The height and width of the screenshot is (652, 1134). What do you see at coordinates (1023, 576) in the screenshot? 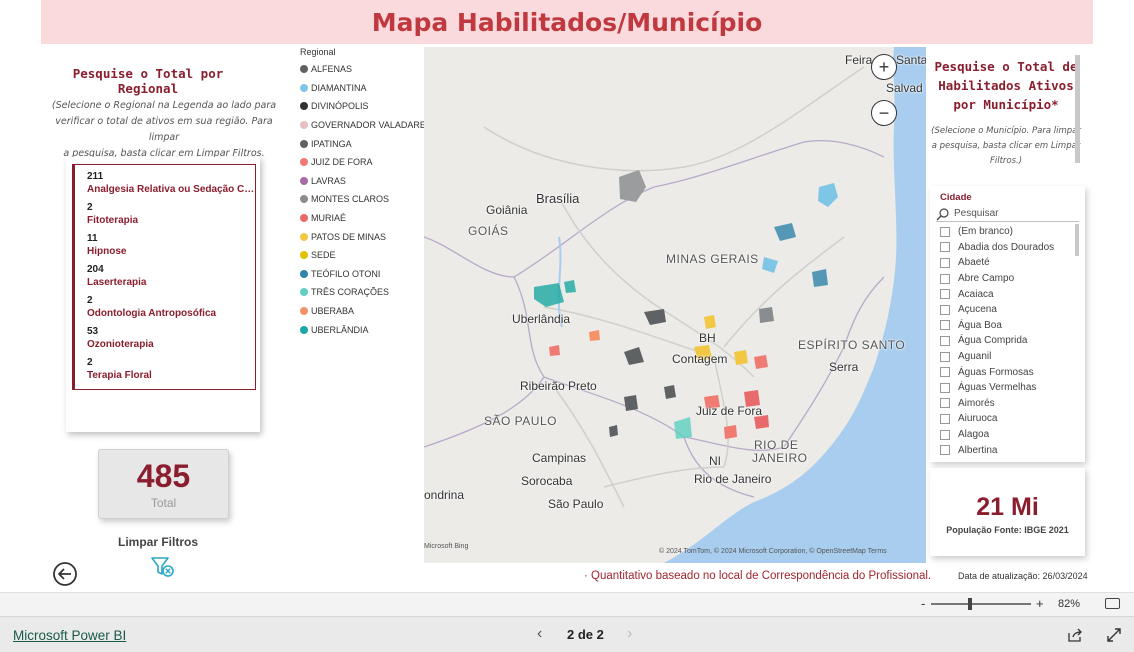
I see `update-date: Data de atualização: 26/03/2024` at bounding box center [1023, 576].